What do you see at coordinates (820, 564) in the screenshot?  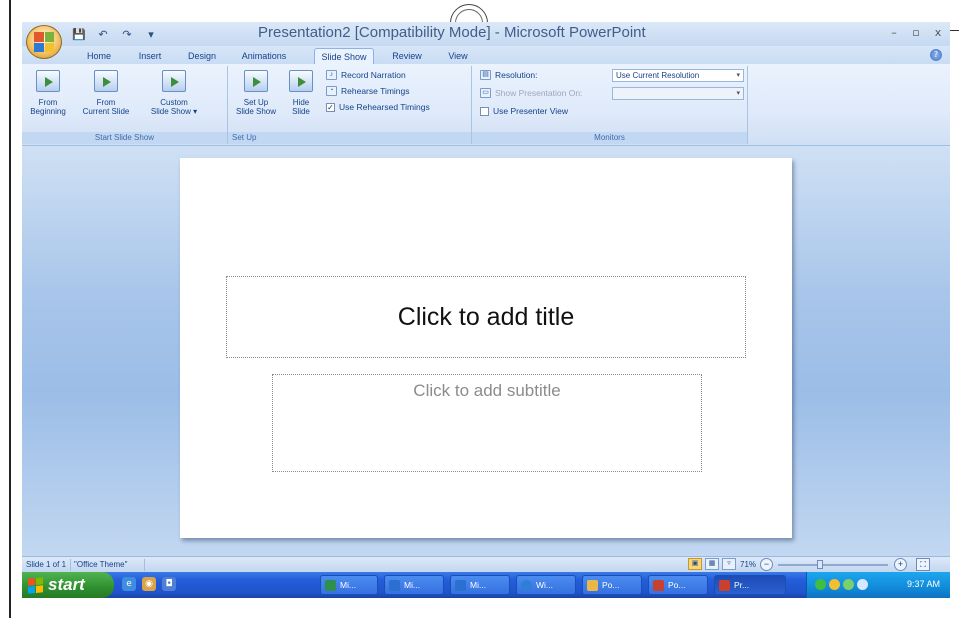 I see `zoom-slider-thumb` at bounding box center [820, 564].